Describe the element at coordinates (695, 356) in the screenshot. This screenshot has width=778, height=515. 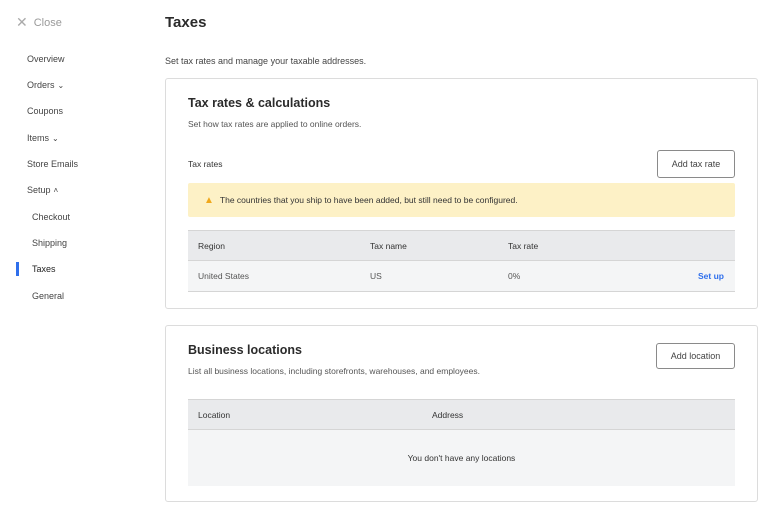
I see `add-location-button: Add location` at that location.